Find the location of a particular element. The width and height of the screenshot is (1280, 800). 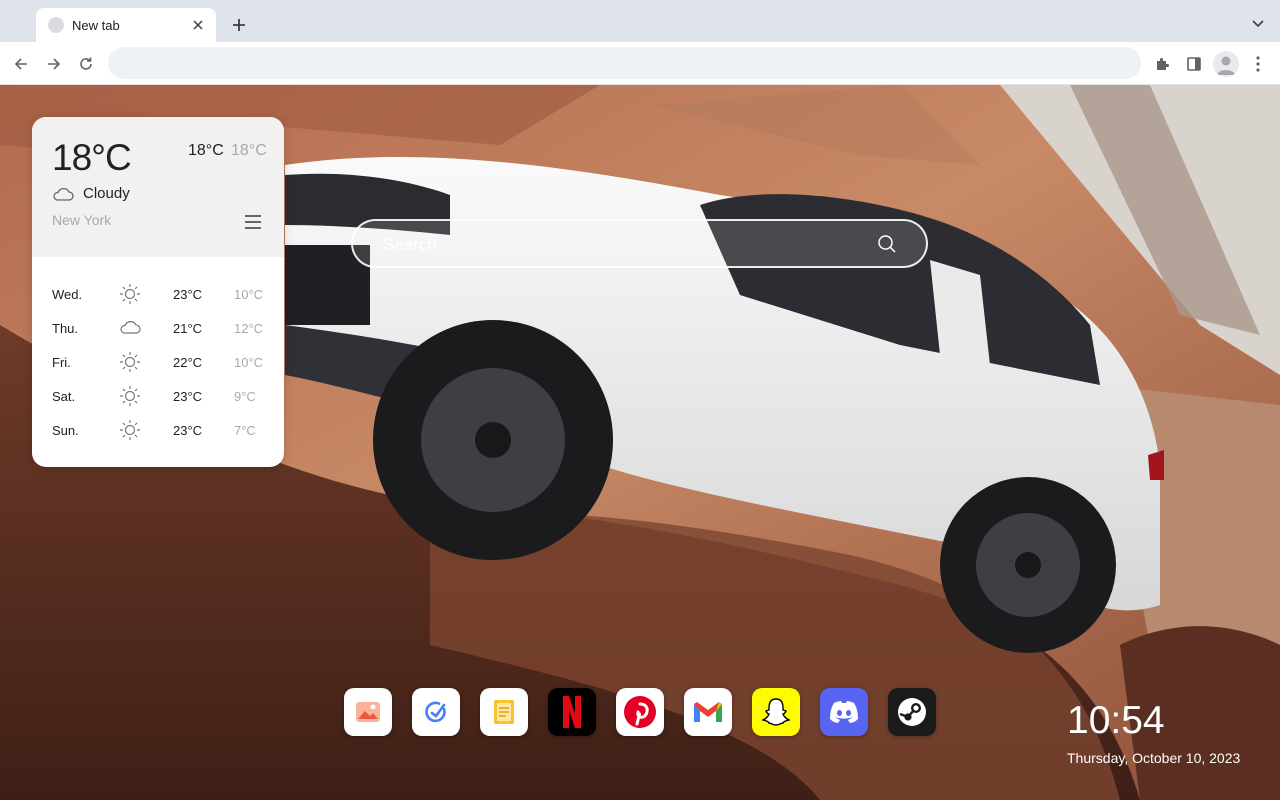

side-panel-icon is located at coordinates (1194, 64).